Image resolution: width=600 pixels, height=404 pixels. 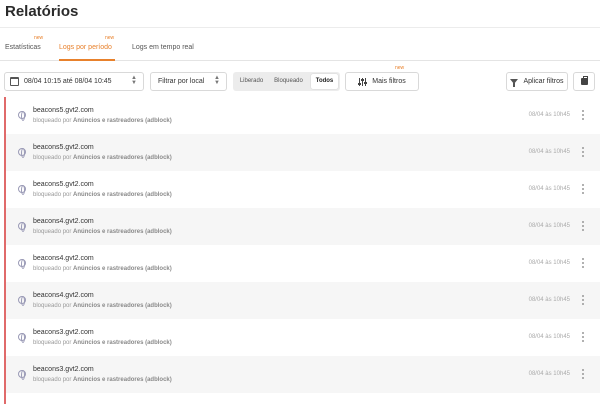 I want to click on local-filter-value: Filtrar por local, so click(x=181, y=81).